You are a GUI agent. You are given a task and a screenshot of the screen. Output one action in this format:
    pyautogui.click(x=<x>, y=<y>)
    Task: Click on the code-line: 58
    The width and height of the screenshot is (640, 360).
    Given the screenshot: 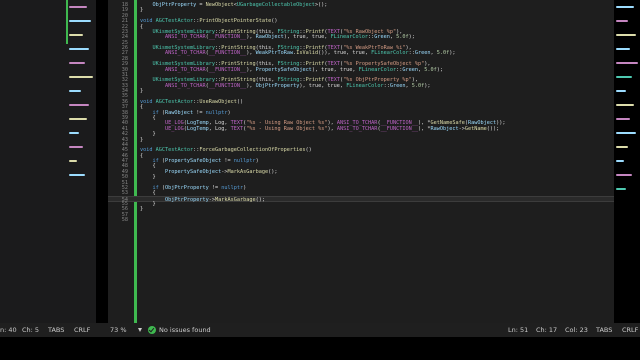 What is the action you would take?
    pyautogui.click(x=361, y=220)
    